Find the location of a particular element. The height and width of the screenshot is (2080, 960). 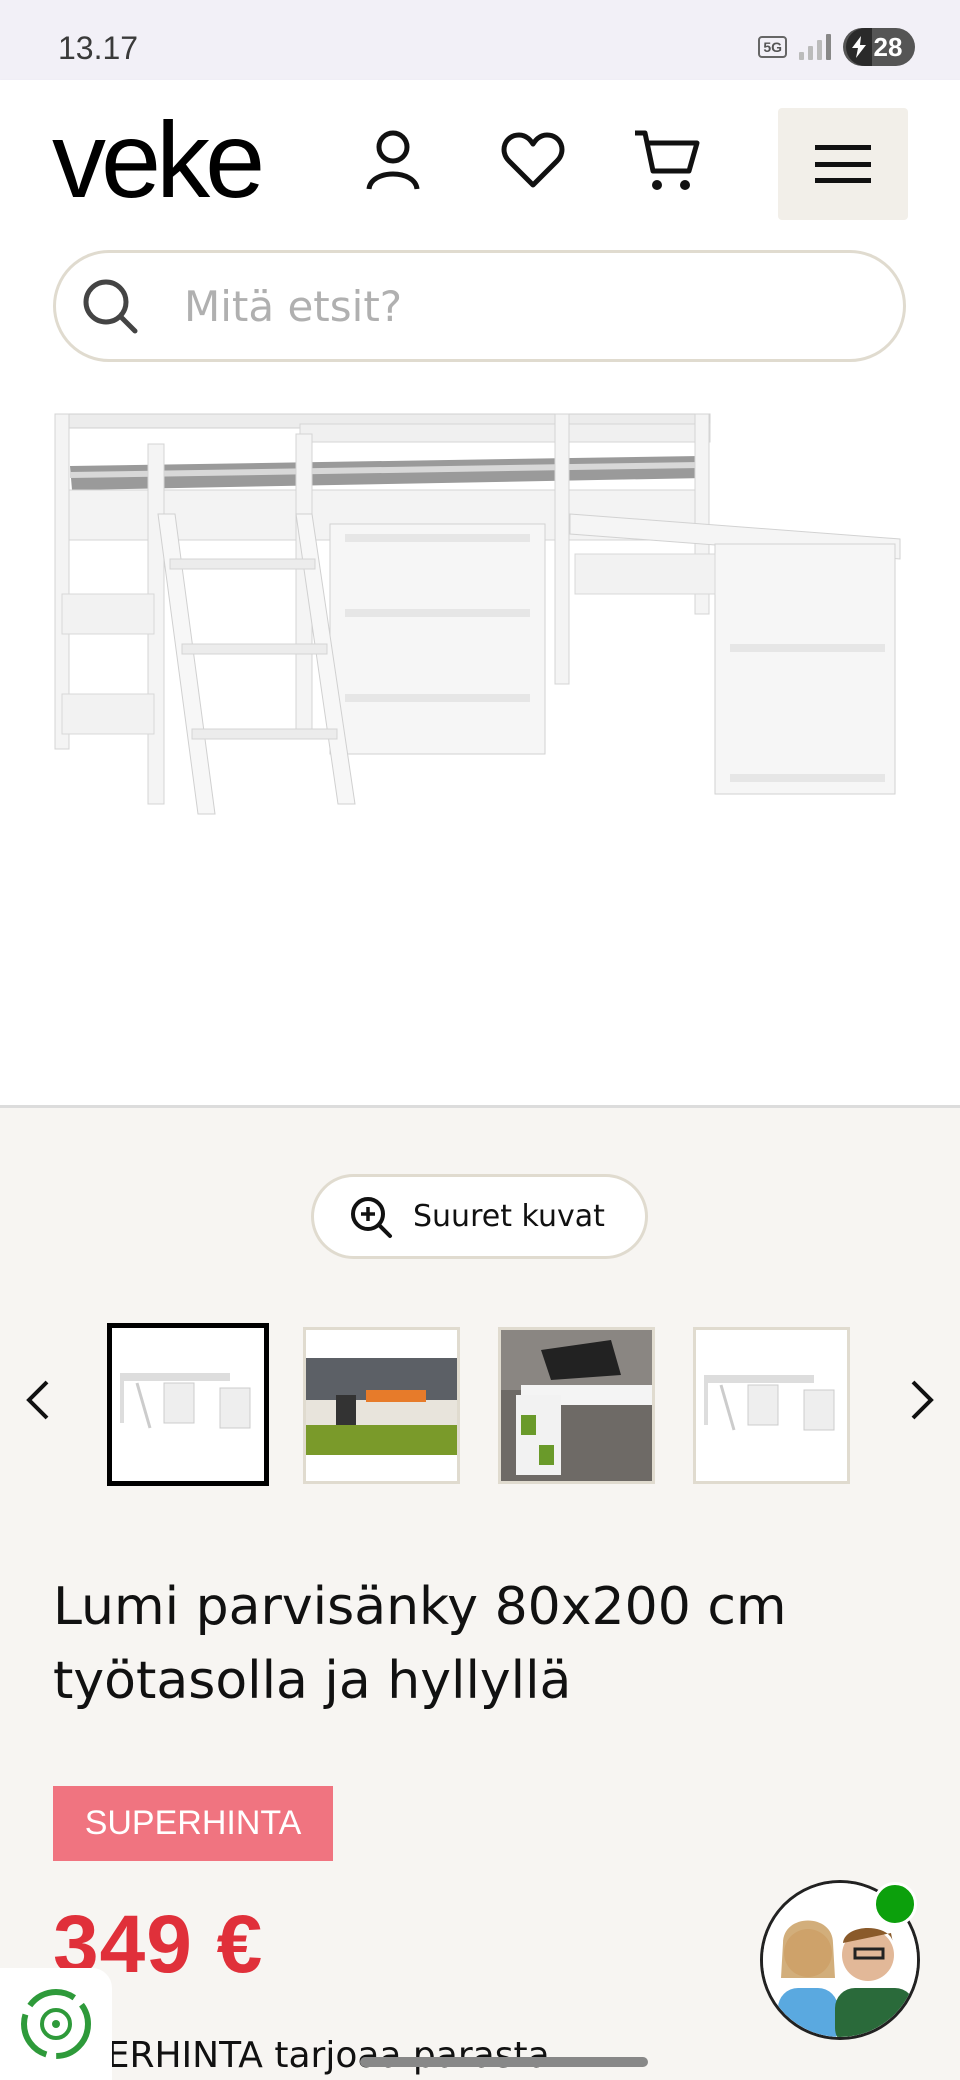

charging-icon is located at coordinates (858, 47).